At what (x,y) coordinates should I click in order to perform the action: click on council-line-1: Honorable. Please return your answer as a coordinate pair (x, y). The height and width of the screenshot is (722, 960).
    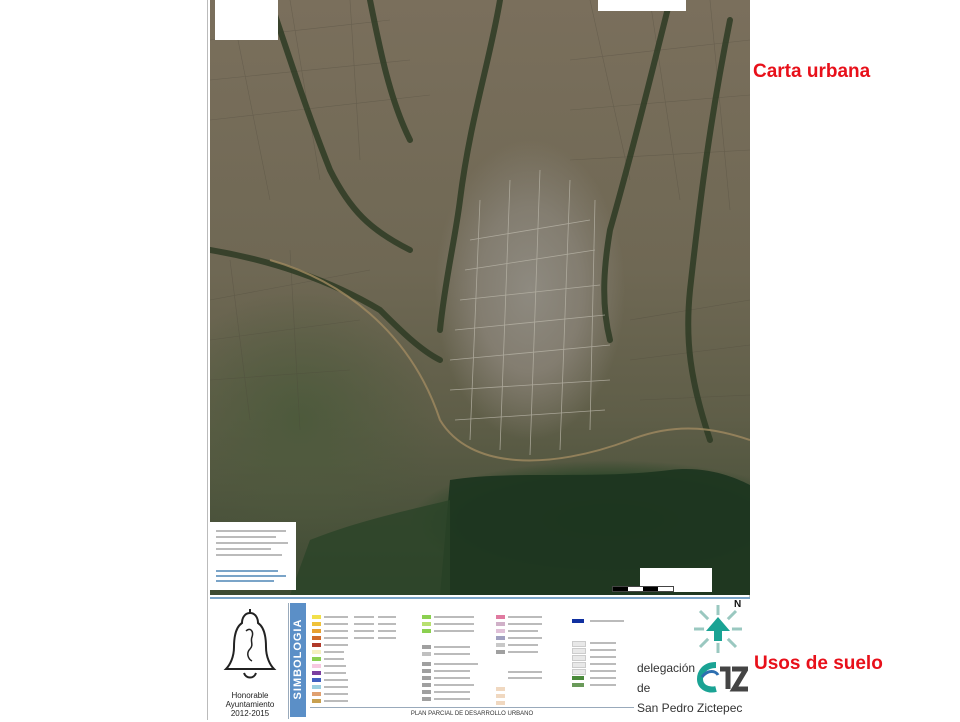
    Looking at the image, I should click on (250, 695).